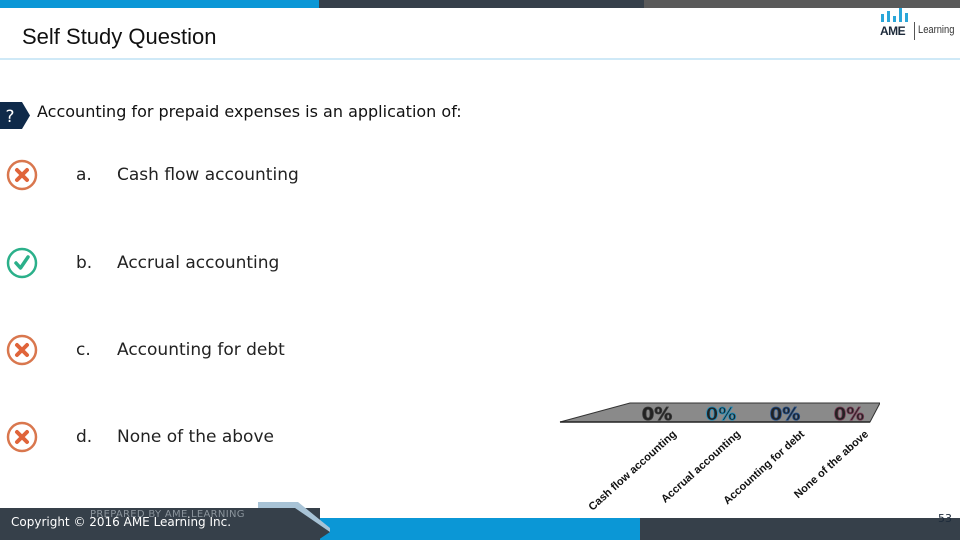  I want to click on answer-option-a: a. Cash flow accounting, so click(260, 177).